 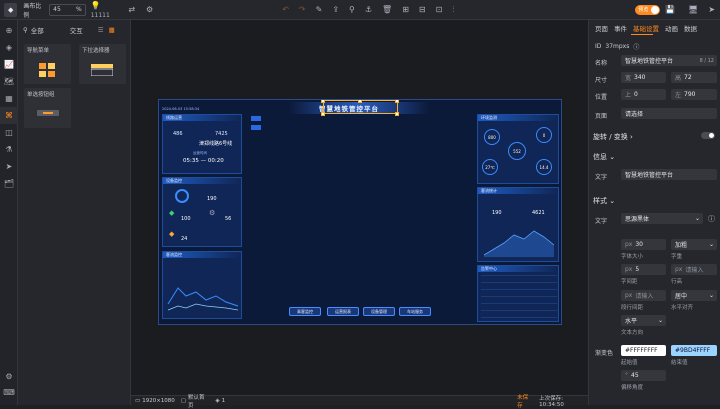 What do you see at coordinates (9, 81) in the screenshot?
I see `map-icon: 🗺` at bounding box center [9, 81].